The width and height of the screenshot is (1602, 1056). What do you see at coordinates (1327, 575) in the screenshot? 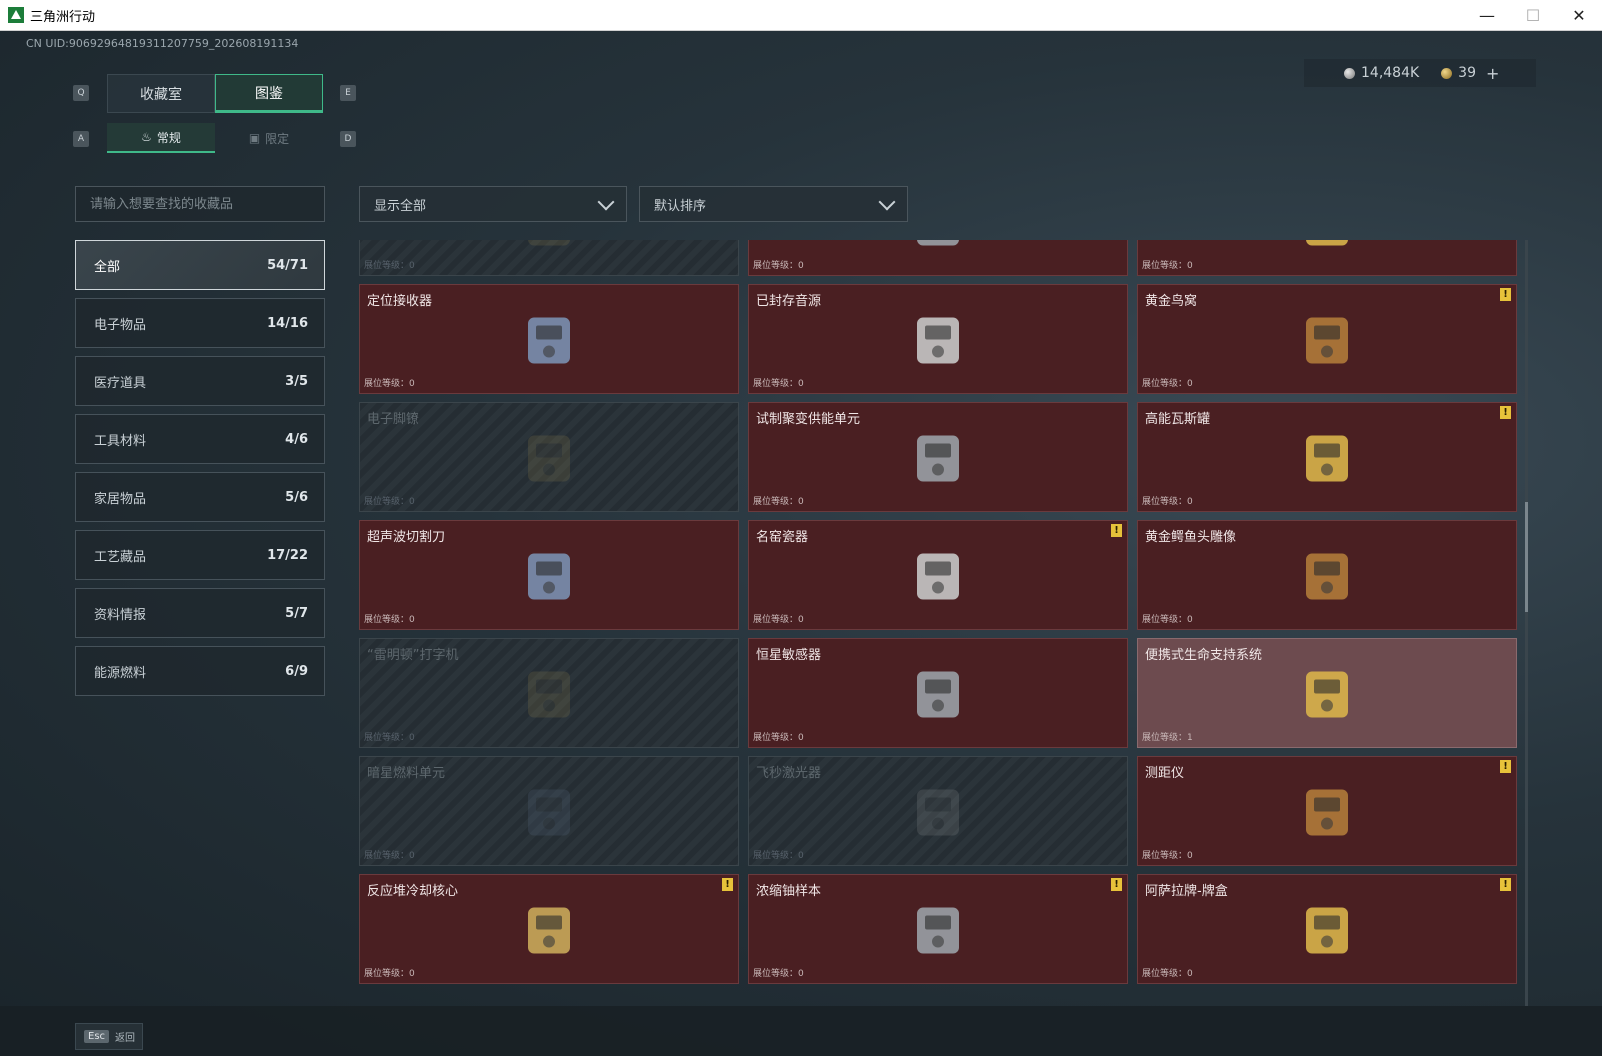
I see `item-card: 黄金鳄鱼头雕像 展位等级：0` at bounding box center [1327, 575].